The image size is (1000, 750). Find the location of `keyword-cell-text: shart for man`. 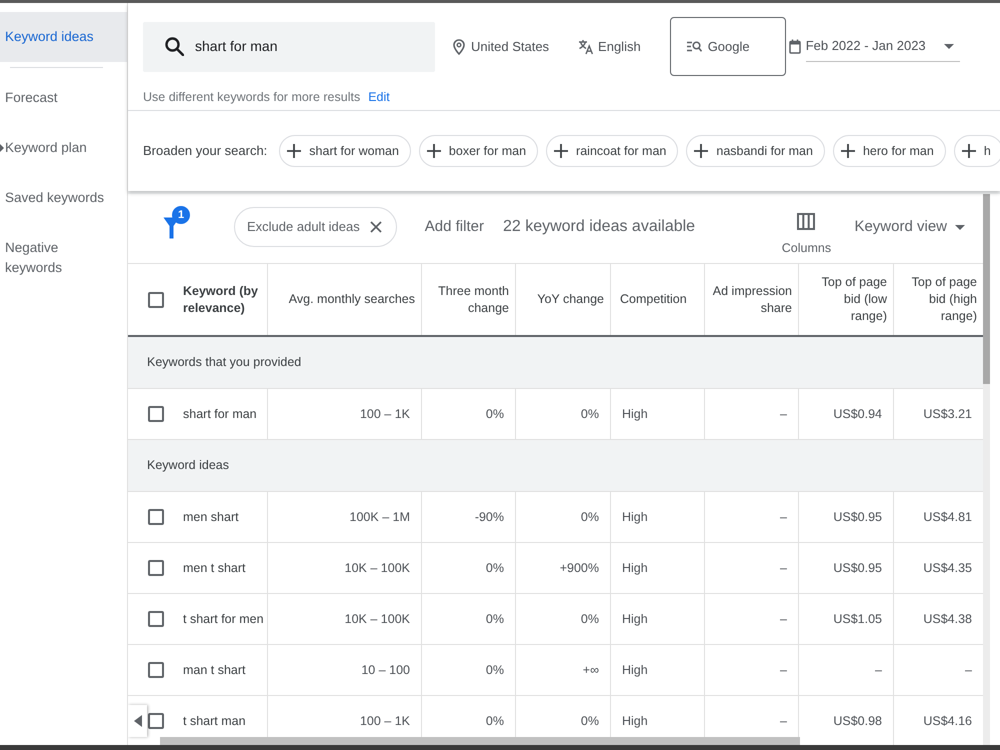

keyword-cell-text: shart for man is located at coordinates (220, 414).